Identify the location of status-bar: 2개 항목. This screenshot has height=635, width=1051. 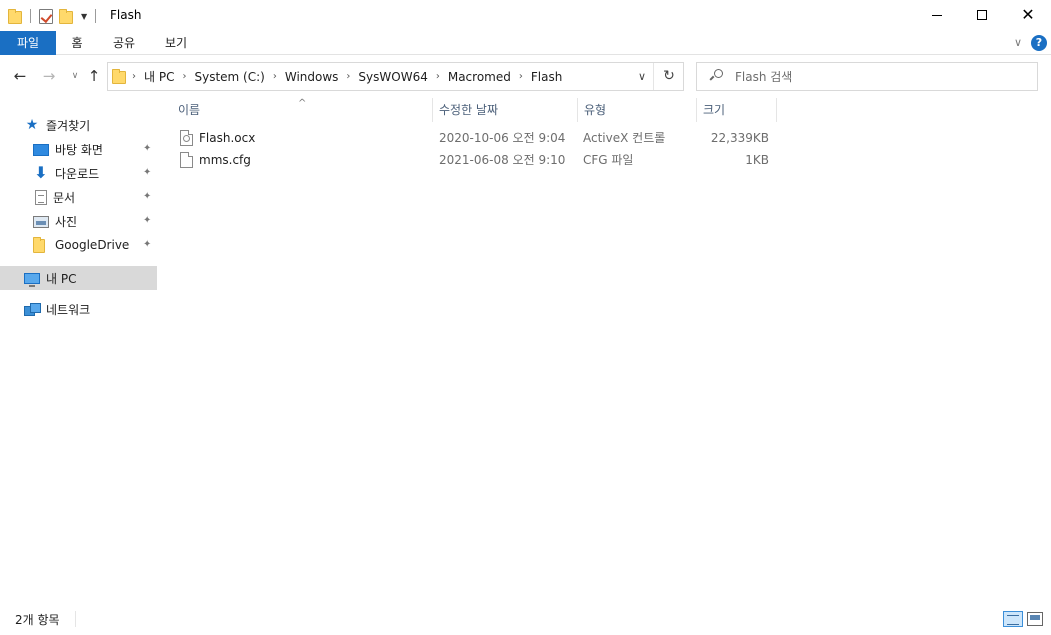
(525, 619).